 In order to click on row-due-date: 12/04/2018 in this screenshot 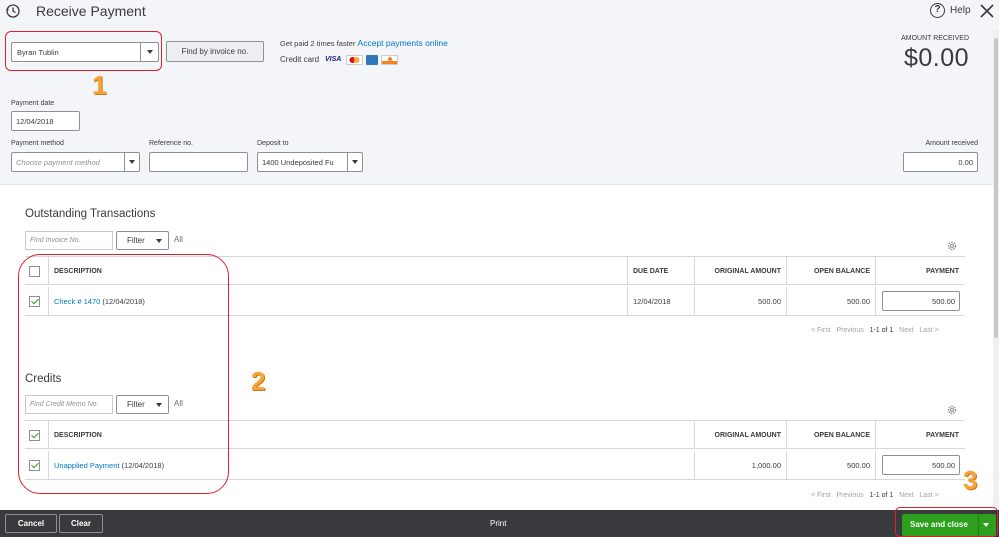, I will do `click(652, 301)`.